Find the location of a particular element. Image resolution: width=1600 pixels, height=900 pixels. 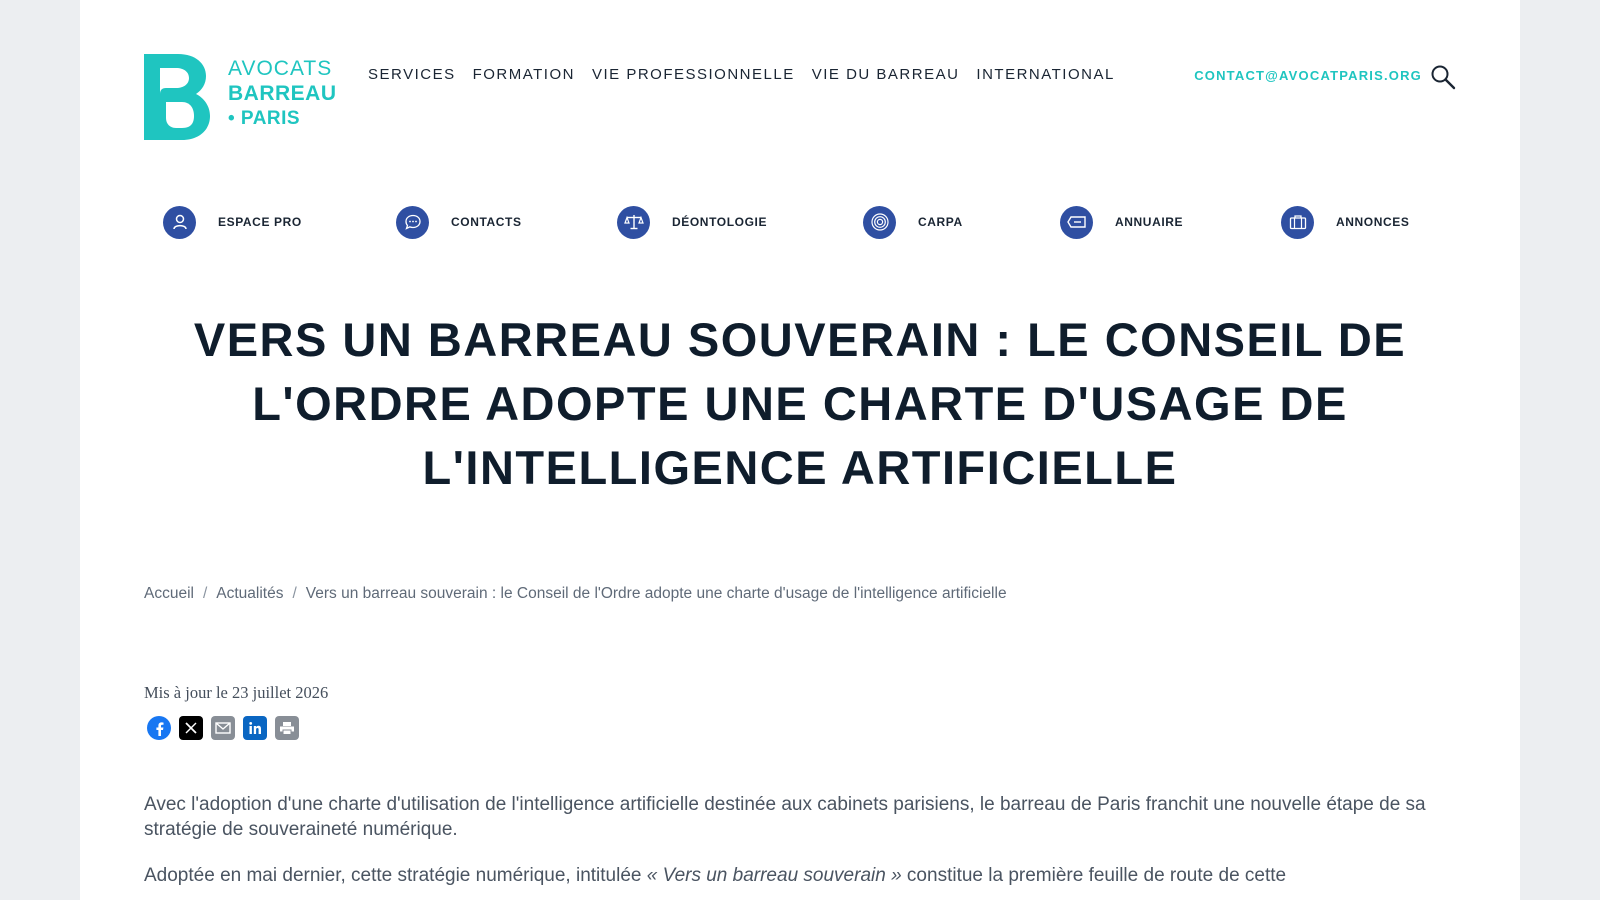

share-buttons is located at coordinates (223, 728).